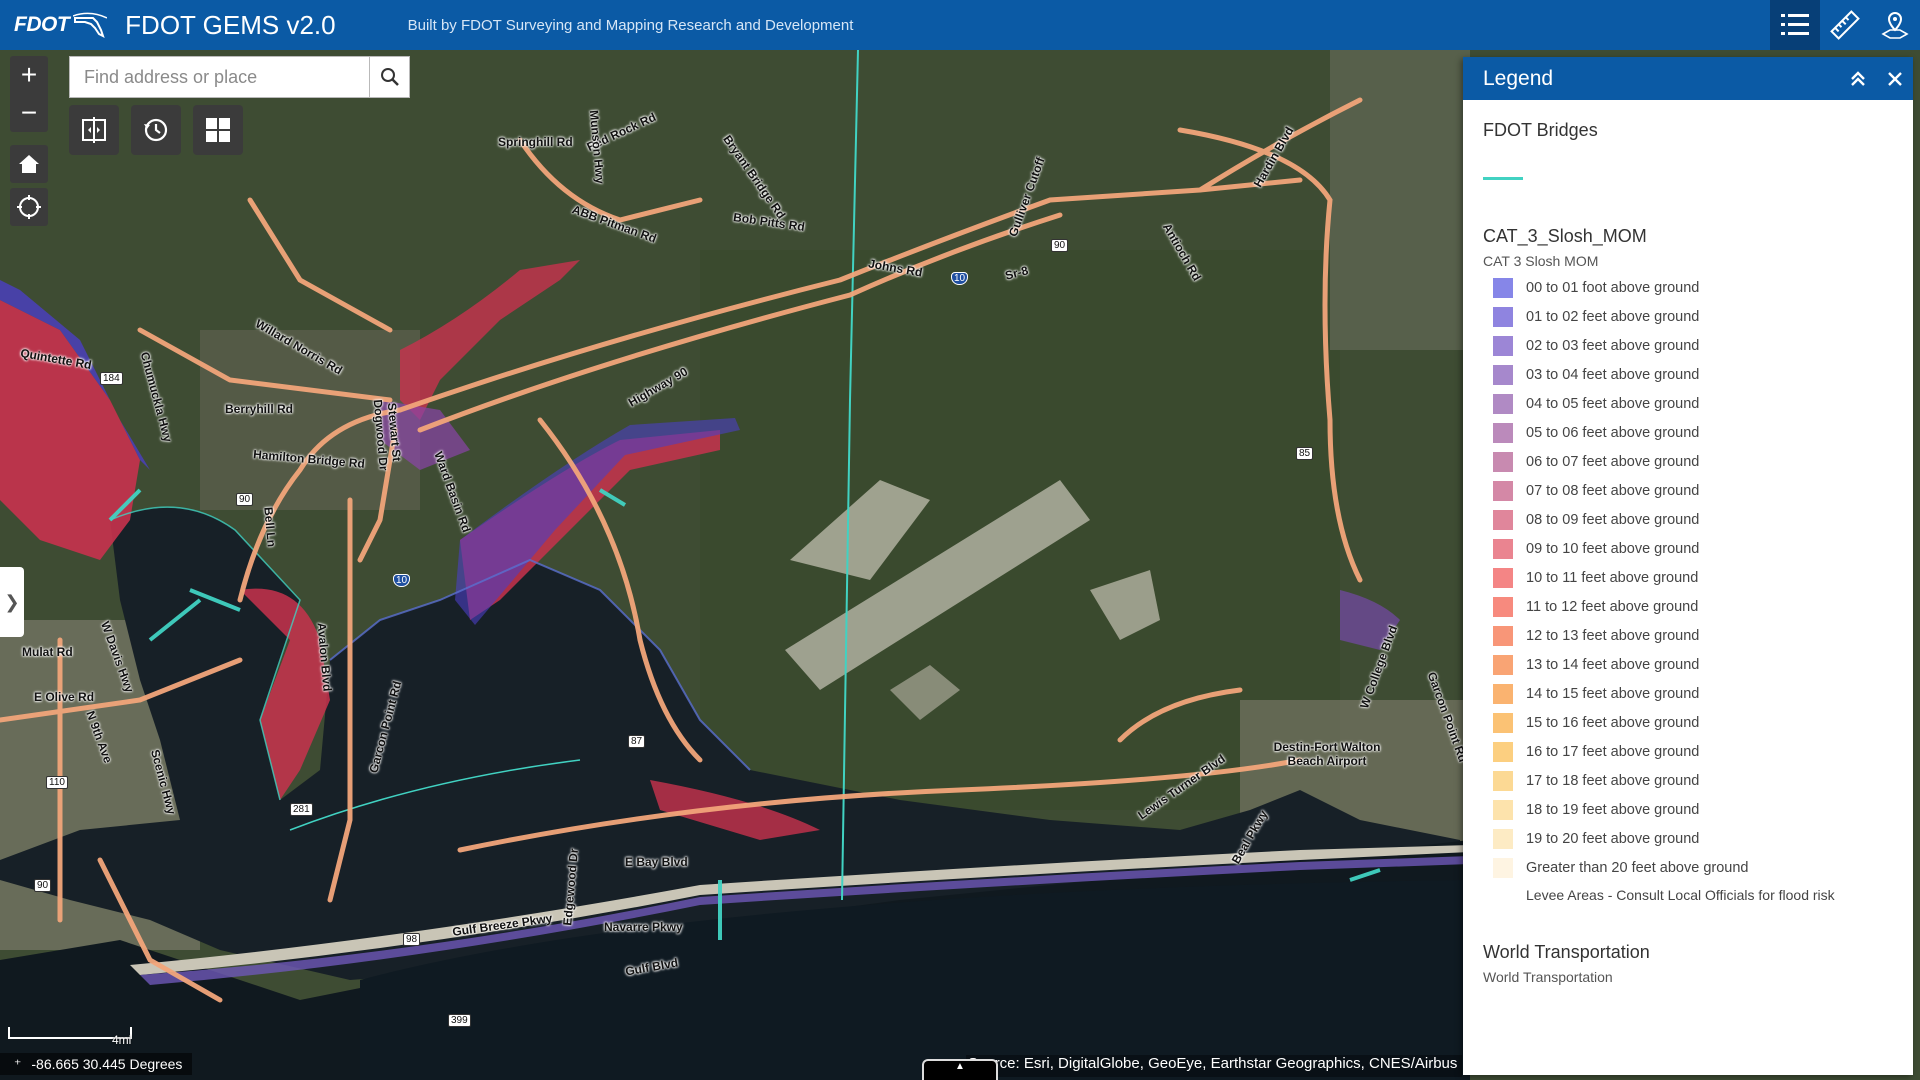  What do you see at coordinates (1613, 548) in the screenshot?
I see `legend-item-label: 09 to 10 feet above ground` at bounding box center [1613, 548].